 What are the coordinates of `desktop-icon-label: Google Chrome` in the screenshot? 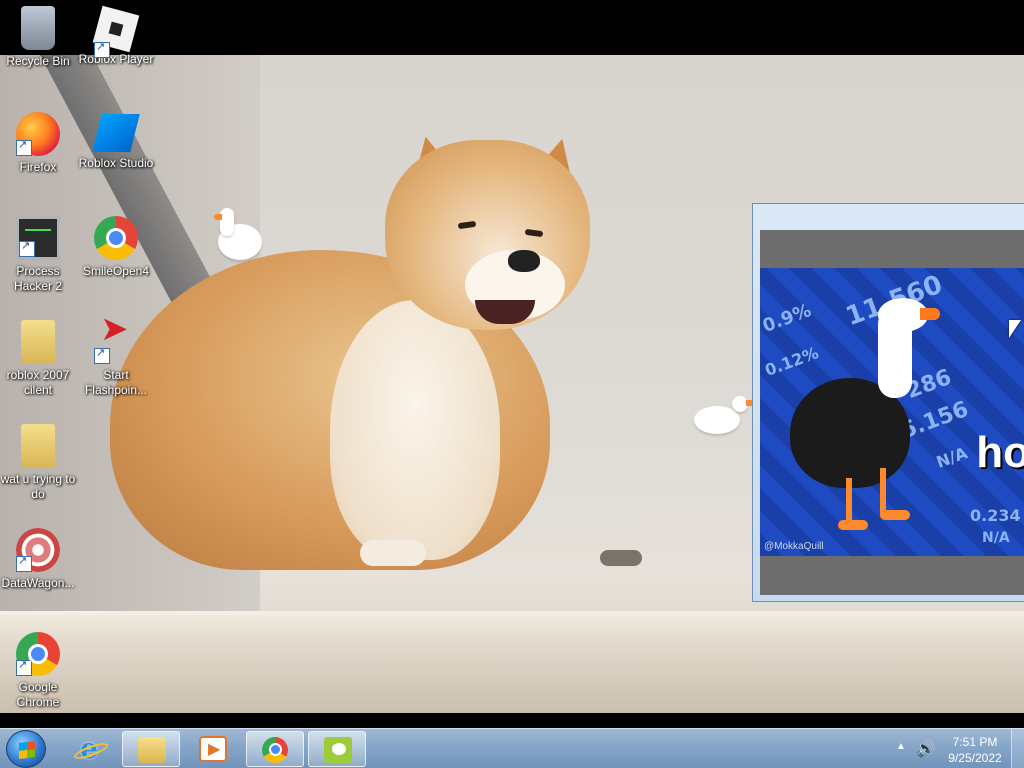 It's located at (38, 694).